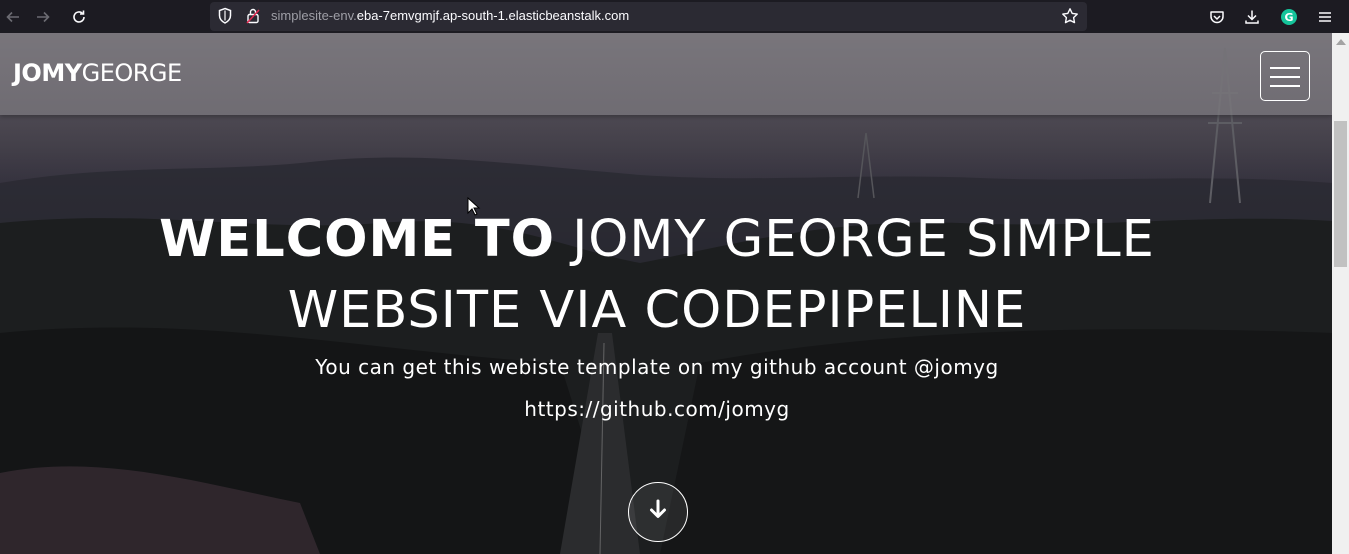  What do you see at coordinates (225, 18) in the screenshot?
I see `shield-icon` at bounding box center [225, 18].